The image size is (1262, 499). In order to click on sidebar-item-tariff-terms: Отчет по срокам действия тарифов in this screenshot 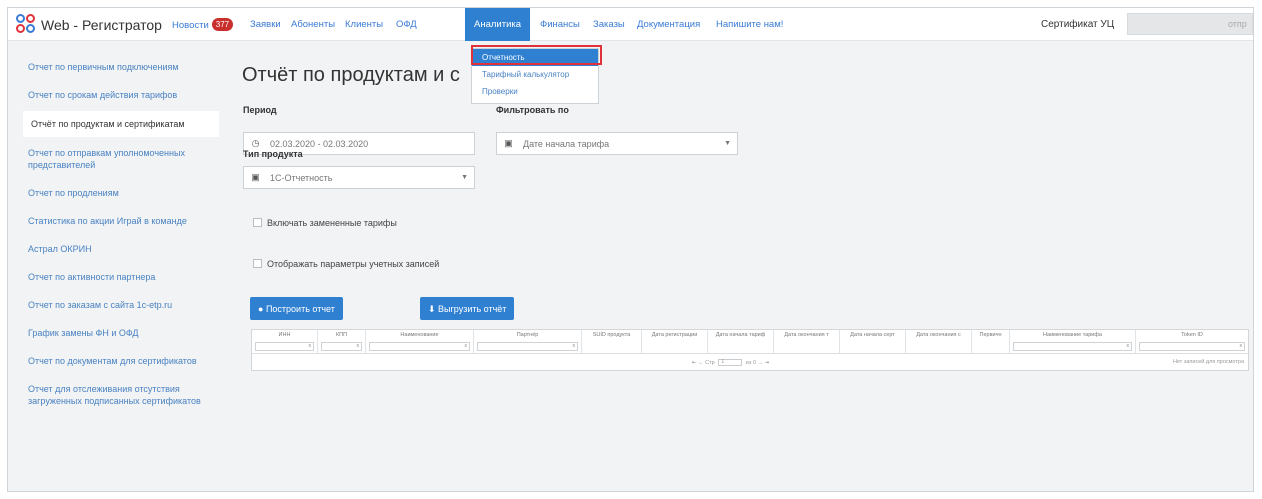, I will do `click(121, 95)`.